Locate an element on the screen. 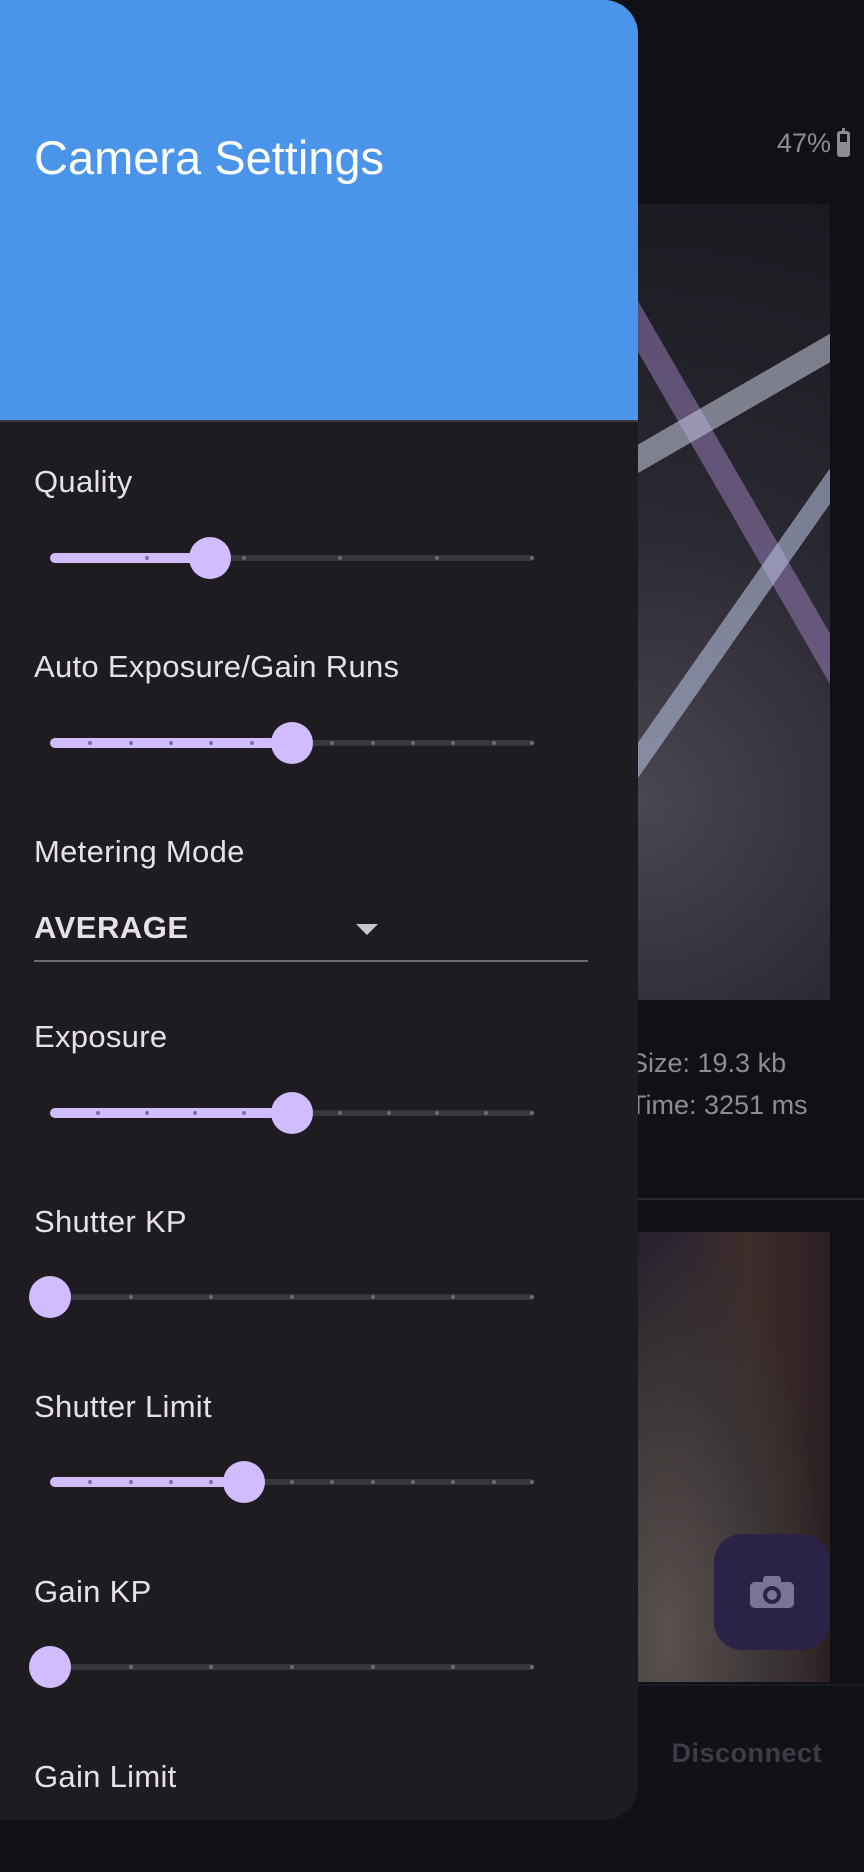 Image resolution: width=864 pixels, height=1872 pixels. setting-gain-limit: Gain Limit is located at coordinates (319, 1777).